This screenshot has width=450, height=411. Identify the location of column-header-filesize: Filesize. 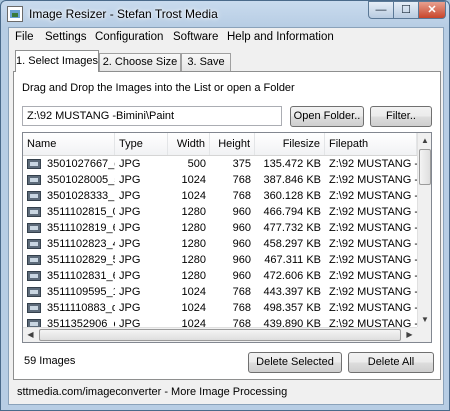
(290, 144).